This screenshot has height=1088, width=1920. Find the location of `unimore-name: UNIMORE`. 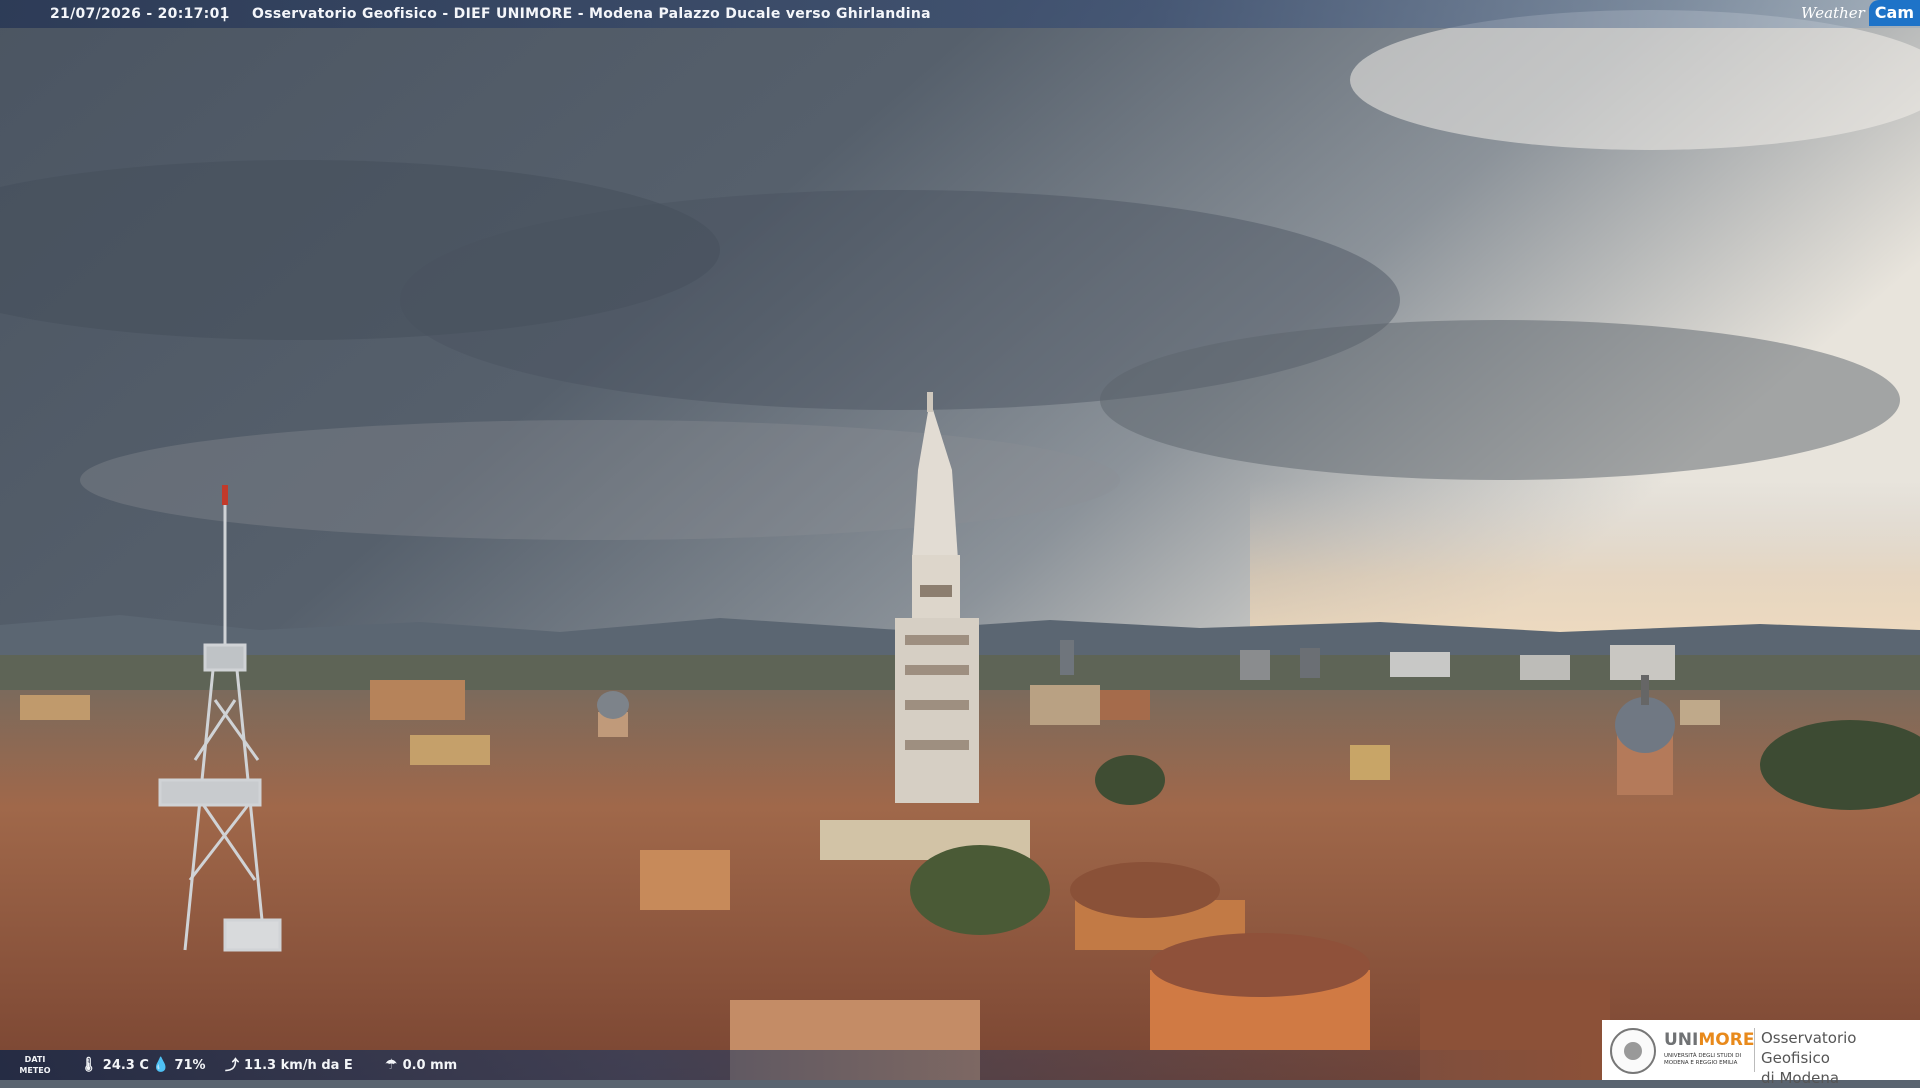

unimore-name: UNIMORE is located at coordinates (1709, 1040).